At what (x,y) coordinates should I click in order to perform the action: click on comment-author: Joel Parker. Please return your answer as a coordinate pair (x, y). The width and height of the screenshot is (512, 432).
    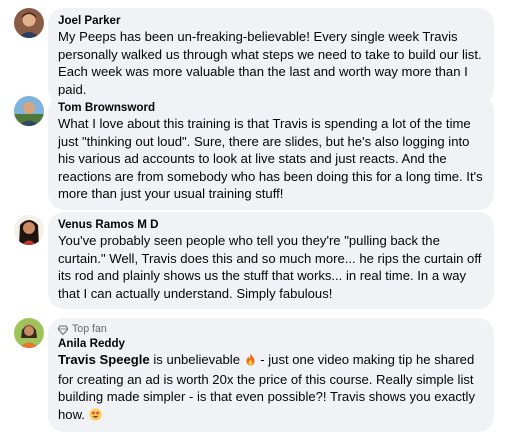
    Looking at the image, I should click on (271, 20).